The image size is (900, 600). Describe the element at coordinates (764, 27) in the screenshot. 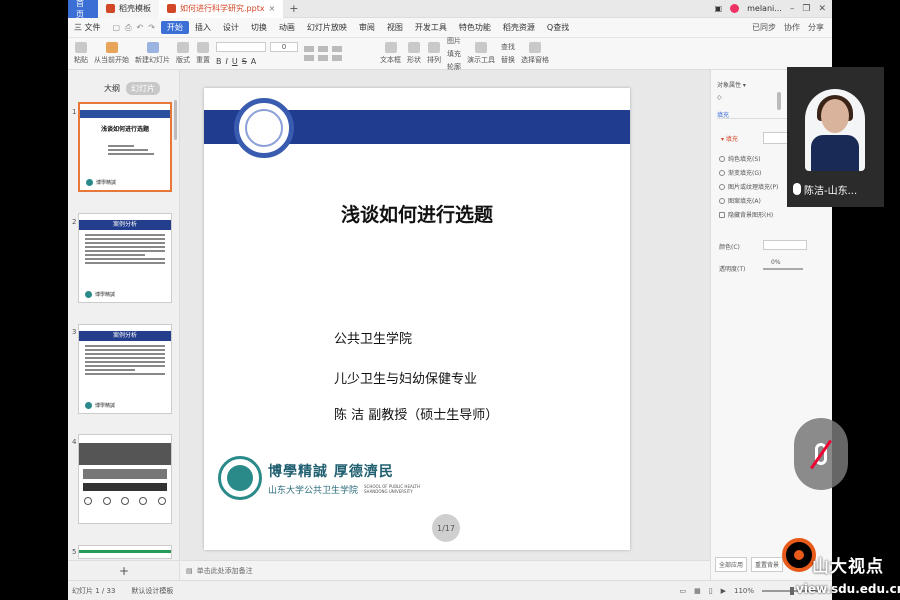

I see `sync-status: 已同步` at that location.